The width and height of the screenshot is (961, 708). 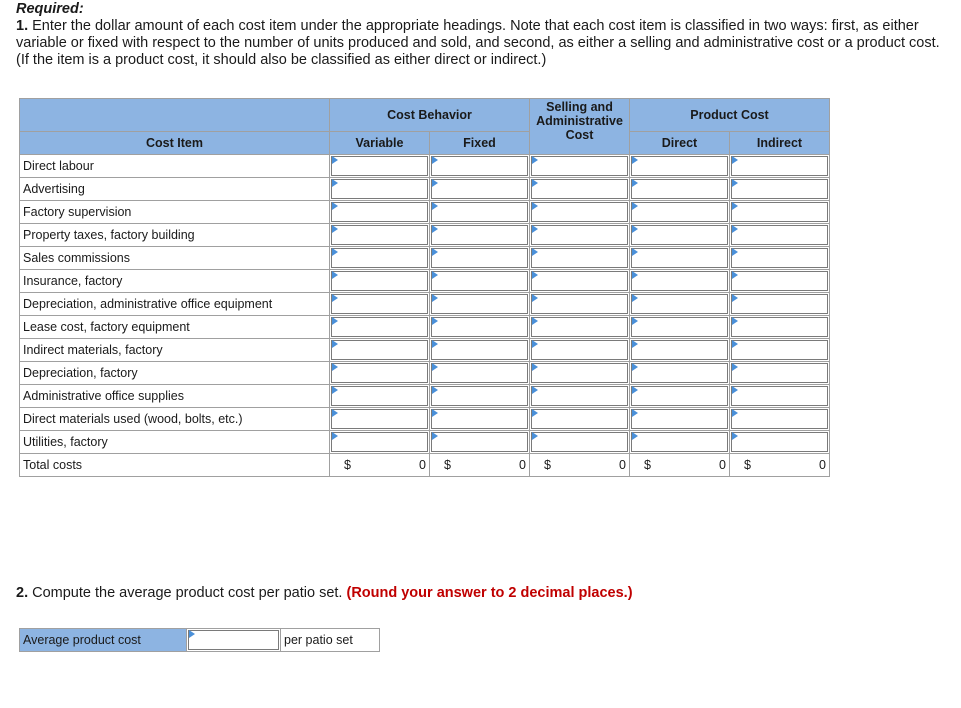 I want to click on average-product-cost-input, so click(x=233, y=640).